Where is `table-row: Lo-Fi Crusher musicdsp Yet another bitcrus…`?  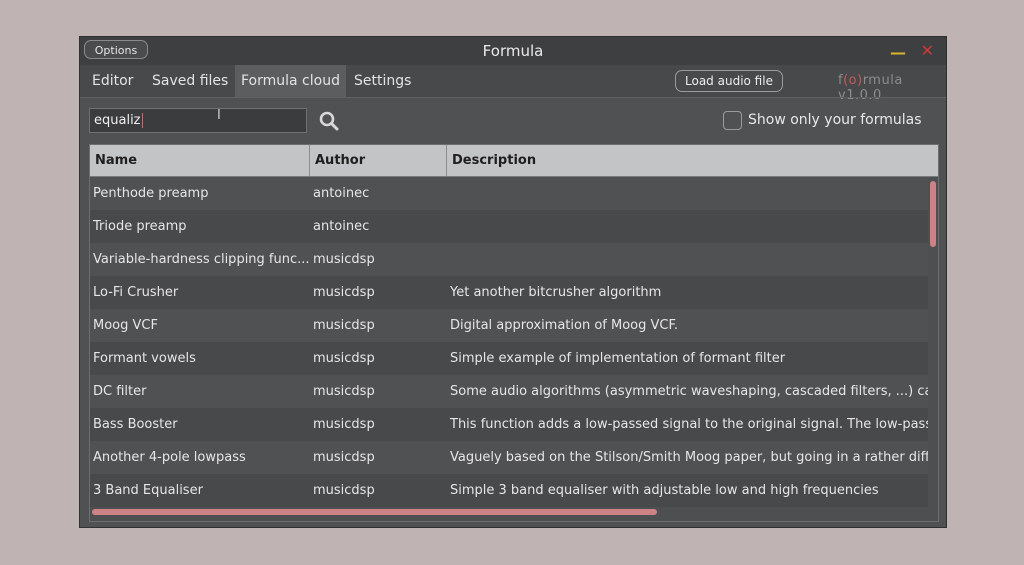 table-row: Lo-Fi Crusher musicdsp Yet another bitcrus… is located at coordinates (509, 292).